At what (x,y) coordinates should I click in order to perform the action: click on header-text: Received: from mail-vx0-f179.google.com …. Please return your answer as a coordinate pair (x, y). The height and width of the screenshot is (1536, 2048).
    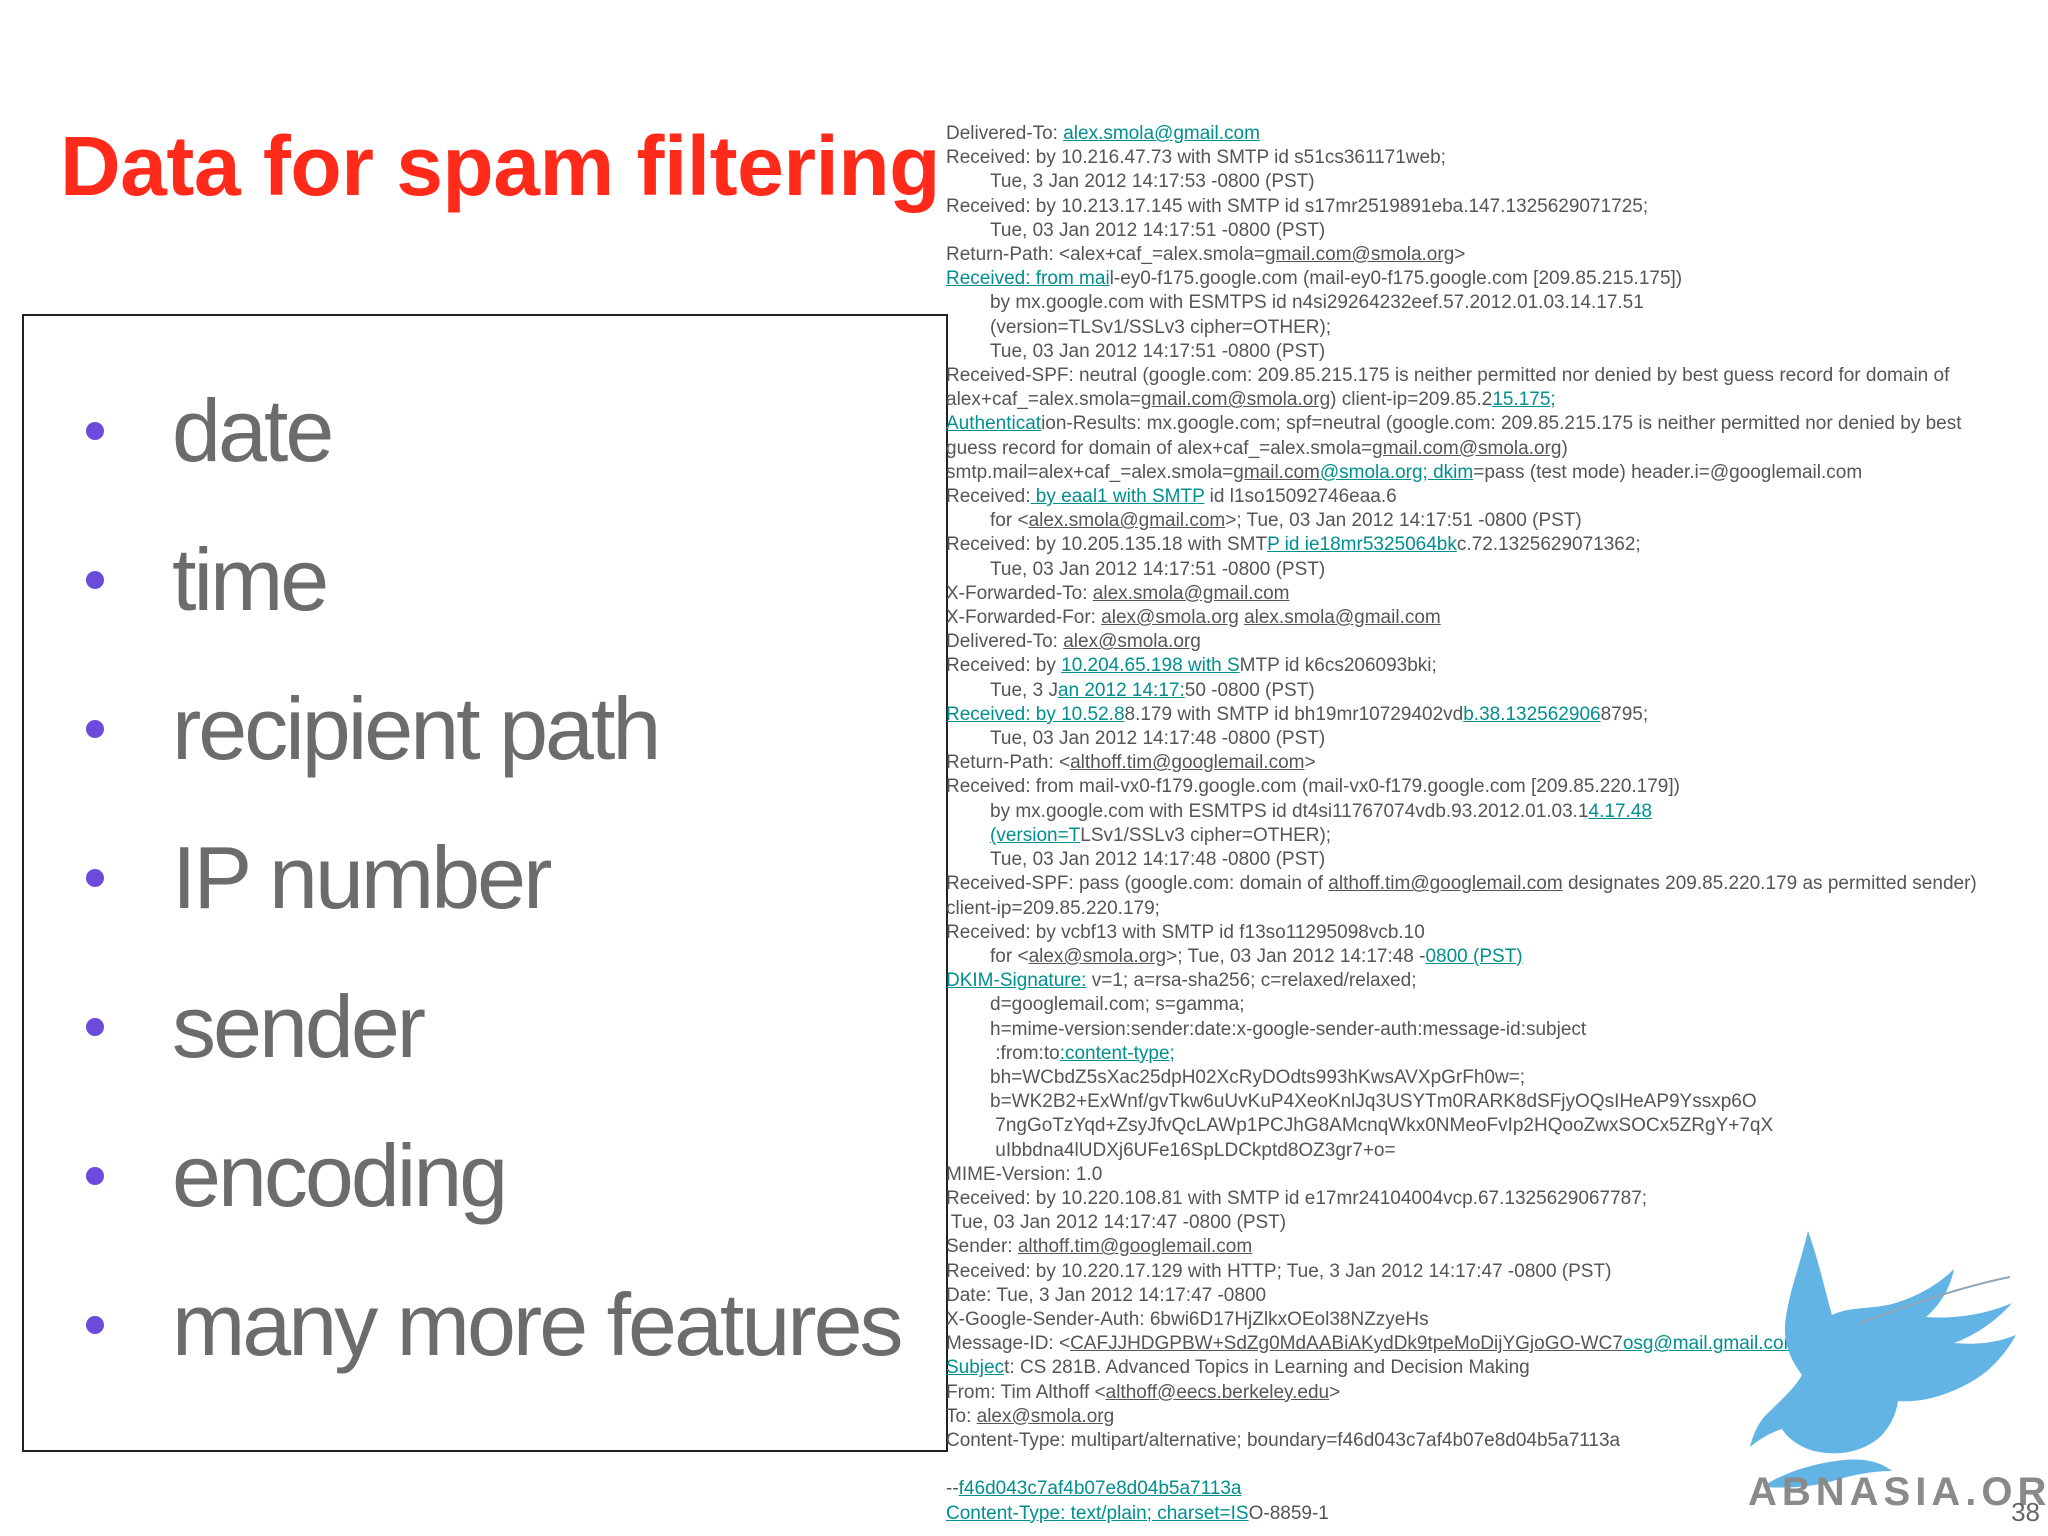
    Looking at the image, I should click on (1313, 787).